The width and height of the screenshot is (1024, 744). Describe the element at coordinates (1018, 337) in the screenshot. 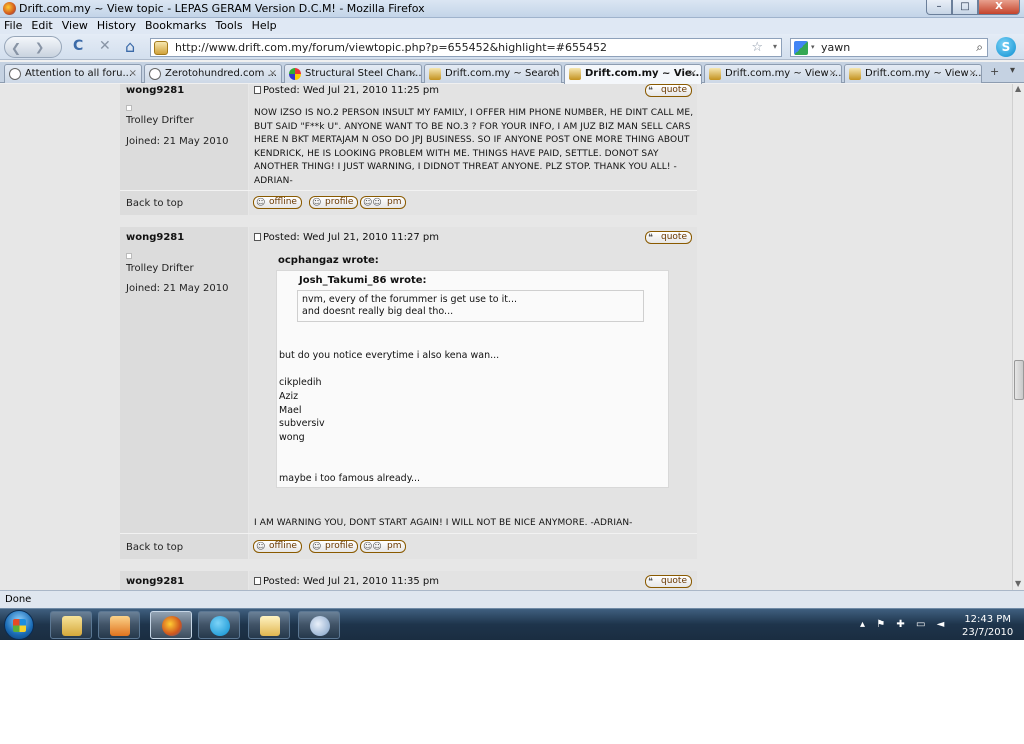

I see `vertical-scrollbar: ▲ ▼` at that location.